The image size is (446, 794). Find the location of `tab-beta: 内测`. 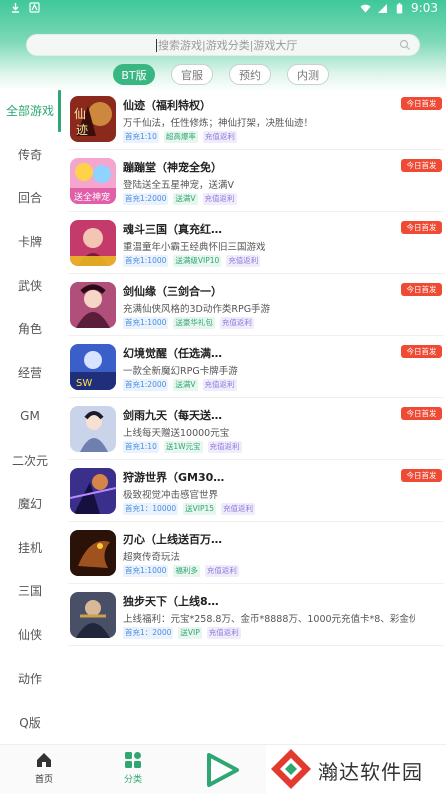

tab-beta: 内测 is located at coordinates (308, 74).